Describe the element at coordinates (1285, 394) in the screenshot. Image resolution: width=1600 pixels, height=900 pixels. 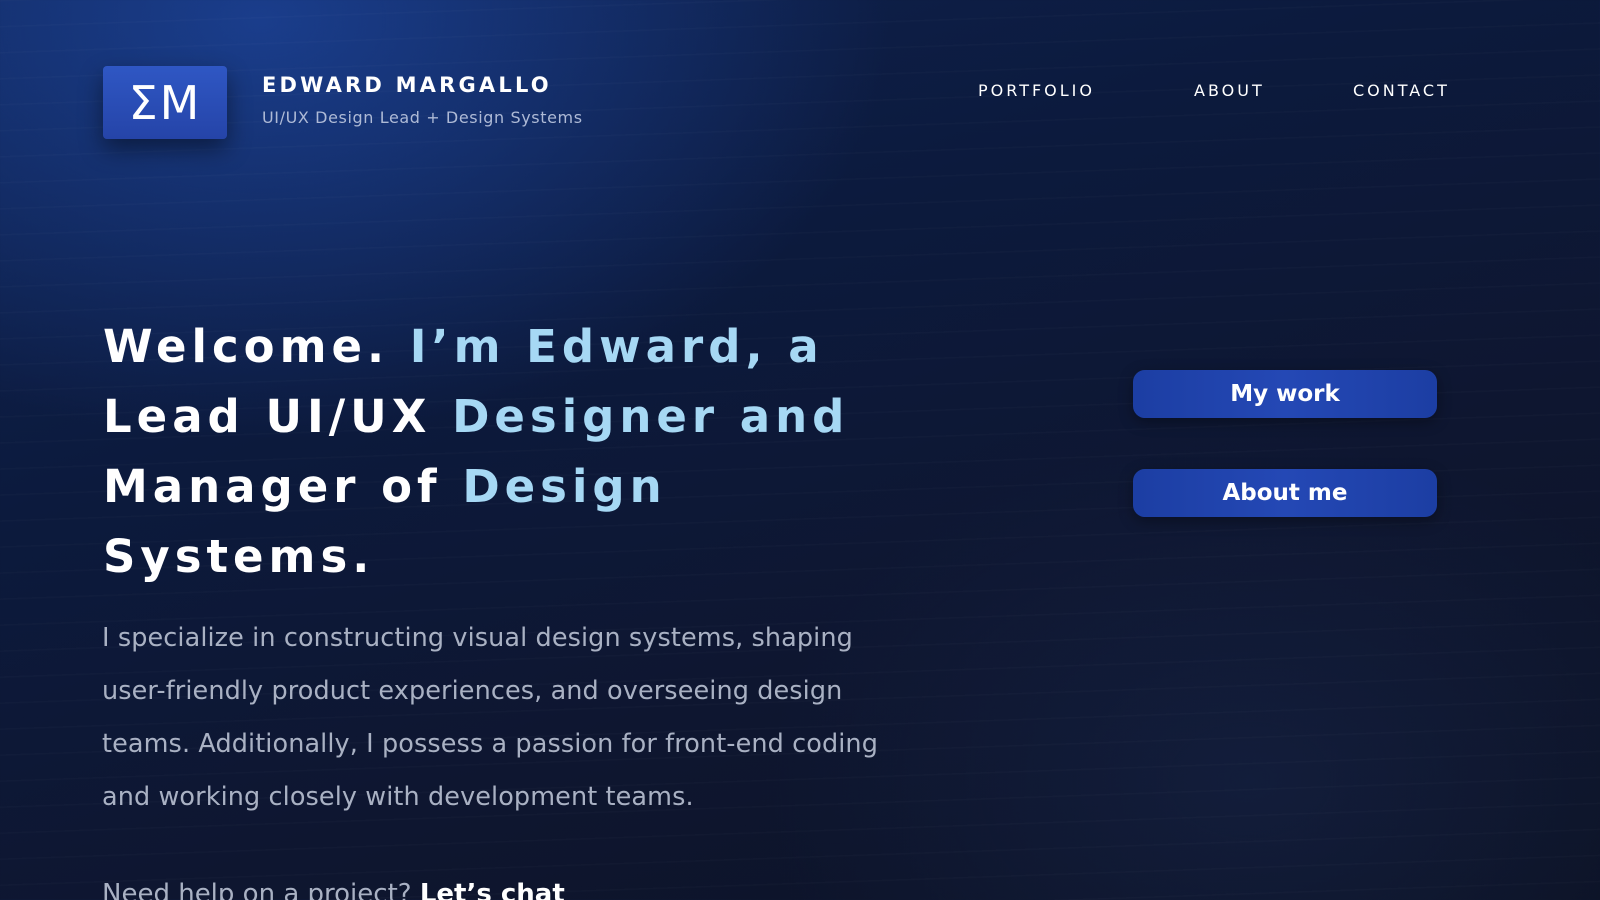
I see `my-work-button: My work` at that location.